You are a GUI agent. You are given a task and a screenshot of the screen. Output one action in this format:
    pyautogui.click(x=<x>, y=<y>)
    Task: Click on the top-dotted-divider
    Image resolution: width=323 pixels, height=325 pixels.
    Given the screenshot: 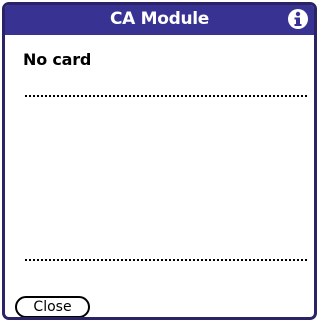 What is the action you would take?
    pyautogui.click(x=166, y=96)
    